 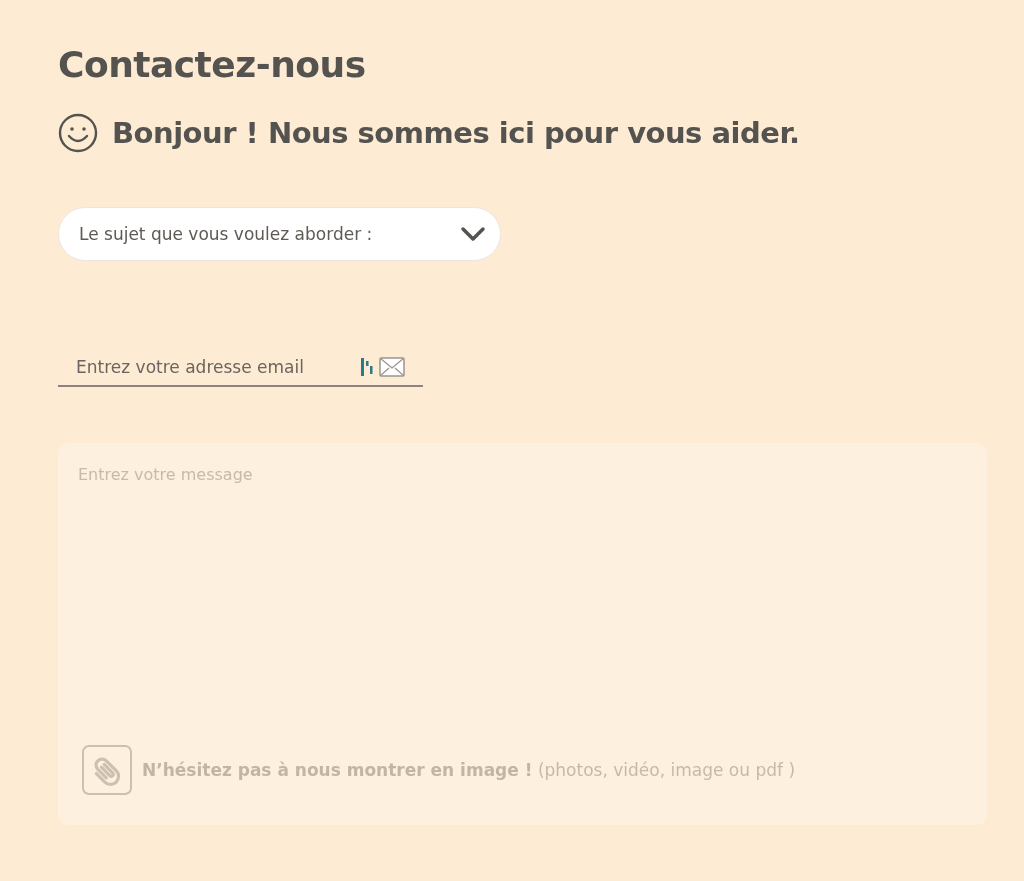 What do you see at coordinates (218, 367) in the screenshot?
I see `email-field: Entrez votre adresse email` at bounding box center [218, 367].